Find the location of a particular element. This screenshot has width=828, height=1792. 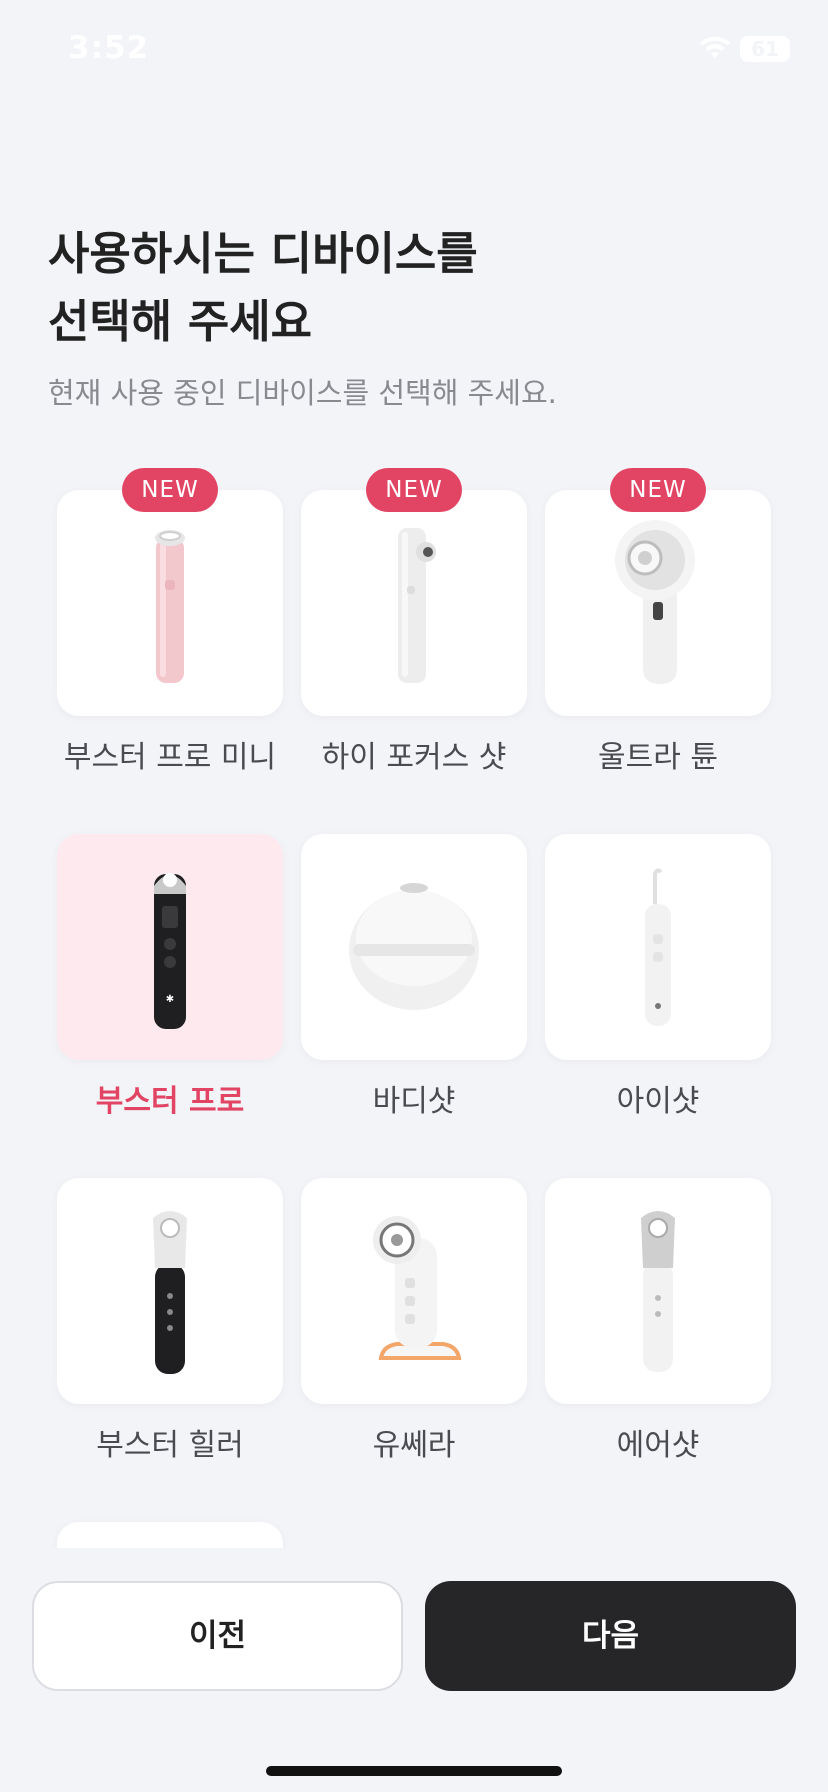

body-shot-device-icon is located at coordinates (414, 946).